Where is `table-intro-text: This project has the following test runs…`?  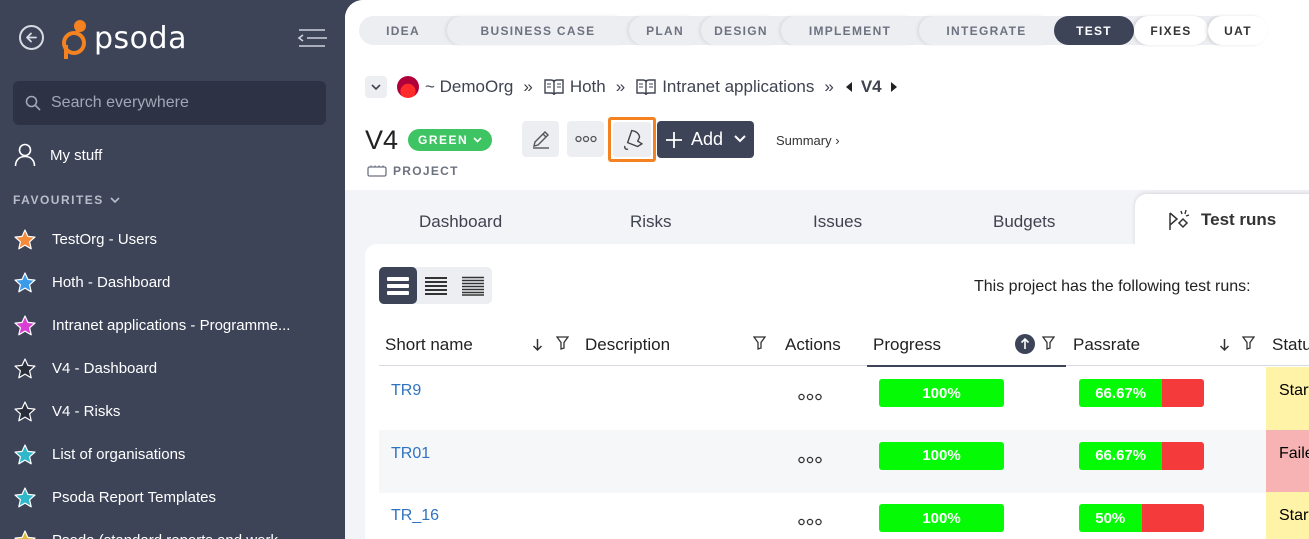 table-intro-text: This project has the following test runs… is located at coordinates (1112, 286).